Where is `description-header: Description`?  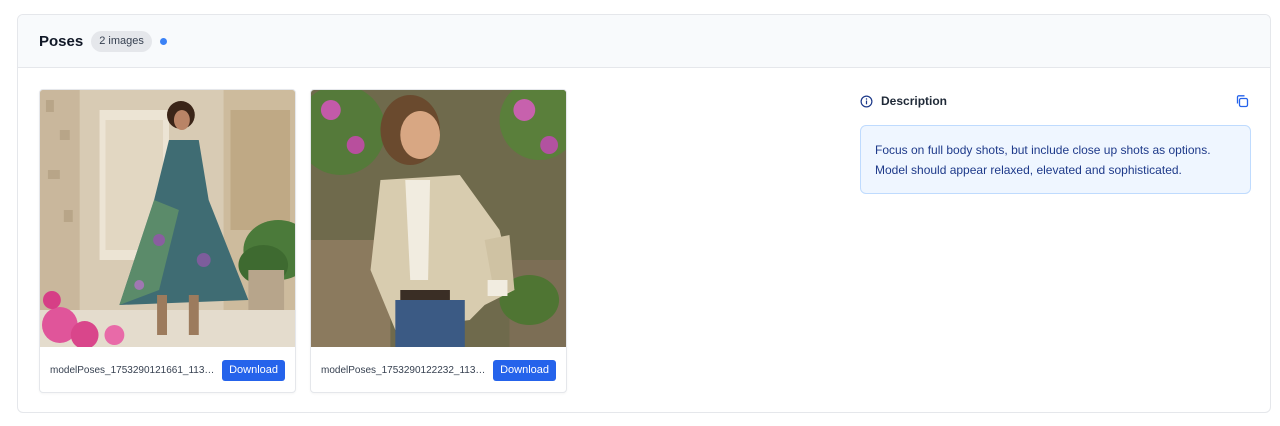 description-header: Description is located at coordinates (1055, 101).